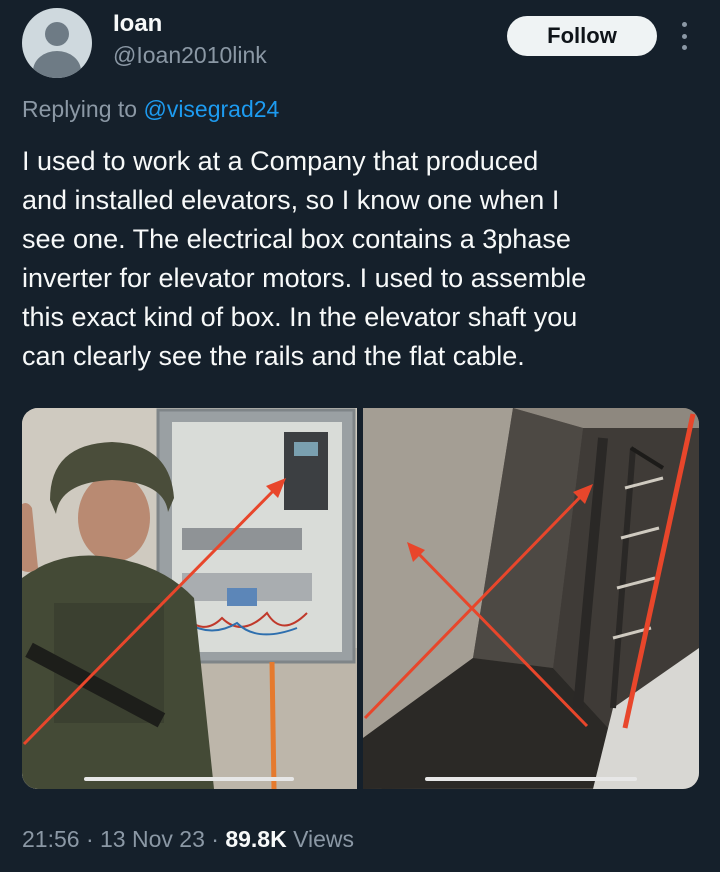 The height and width of the screenshot is (872, 720). What do you see at coordinates (80, 109) in the screenshot?
I see `replying-to-prefix: Replying to` at bounding box center [80, 109].